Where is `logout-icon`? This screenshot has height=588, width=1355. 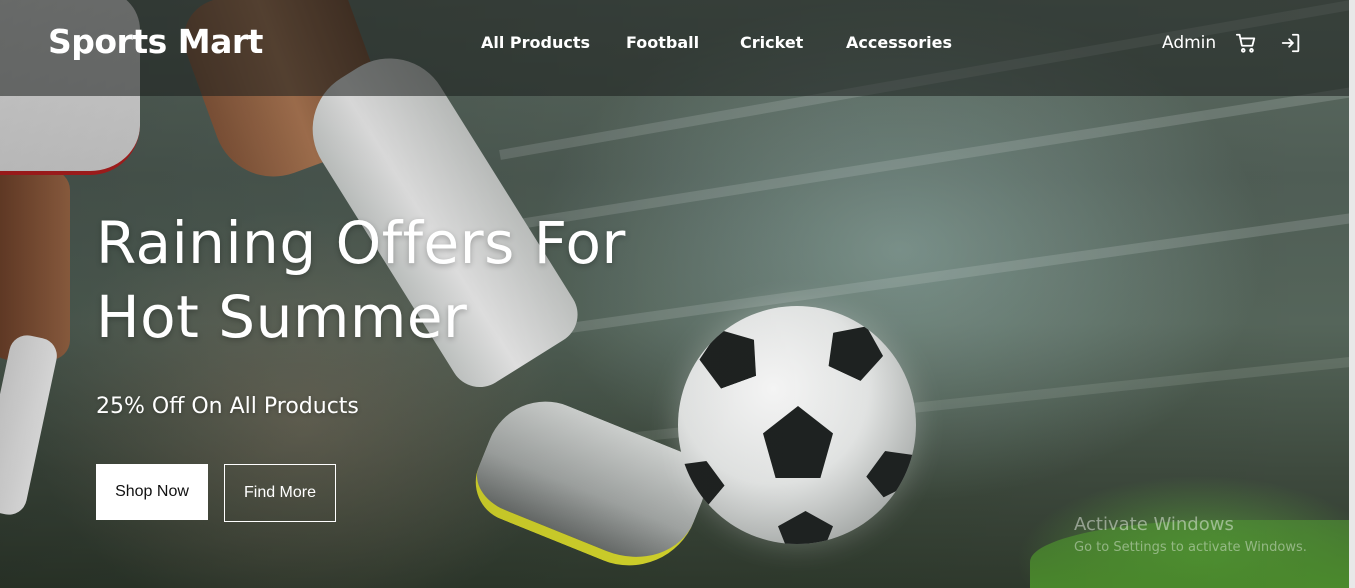
logout-icon is located at coordinates (1291, 43).